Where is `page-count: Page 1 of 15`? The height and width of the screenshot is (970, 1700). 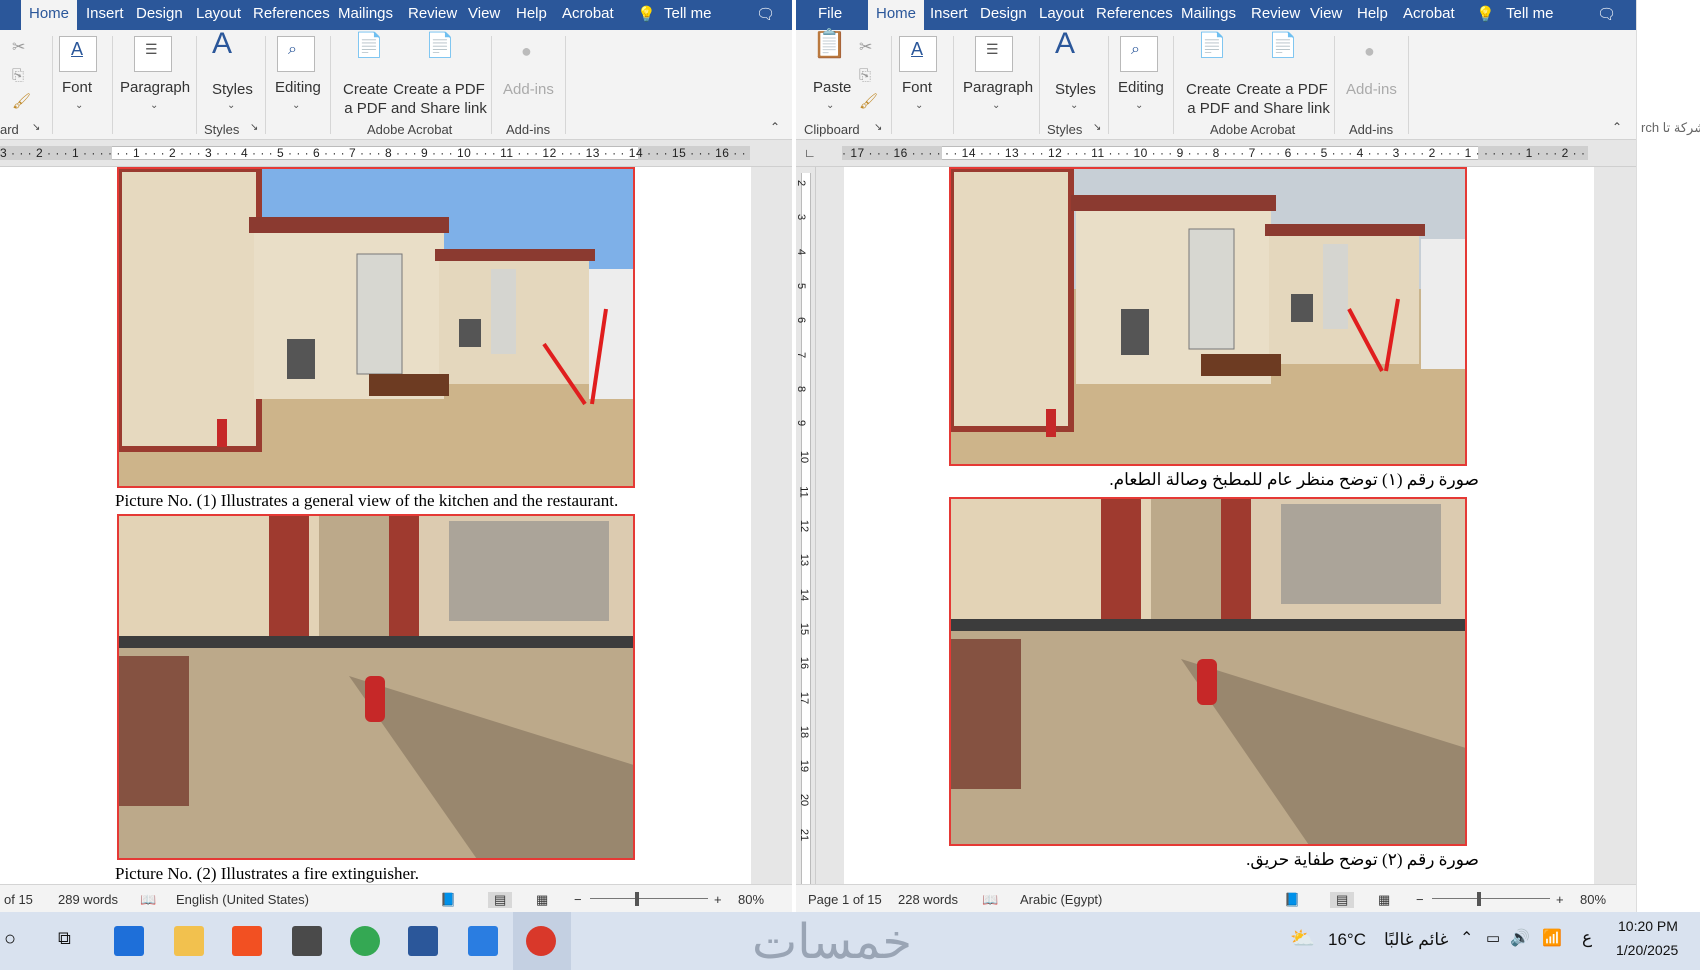 page-count: Page 1 of 15 is located at coordinates (845, 899).